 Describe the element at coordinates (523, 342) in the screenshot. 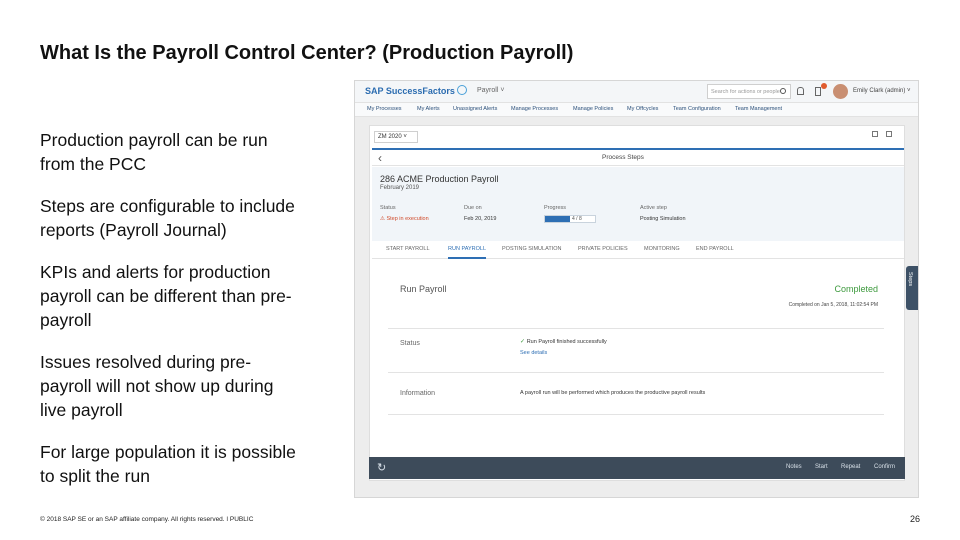

I see `check-icon: ✓` at that location.